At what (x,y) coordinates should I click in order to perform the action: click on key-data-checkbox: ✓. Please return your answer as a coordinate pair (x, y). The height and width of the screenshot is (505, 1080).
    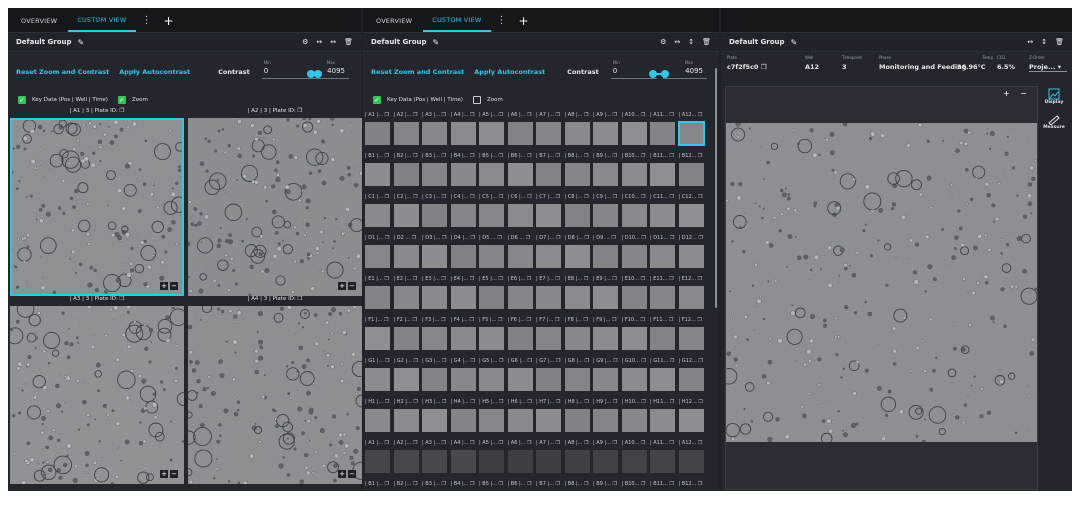
    Looking at the image, I should click on (377, 100).